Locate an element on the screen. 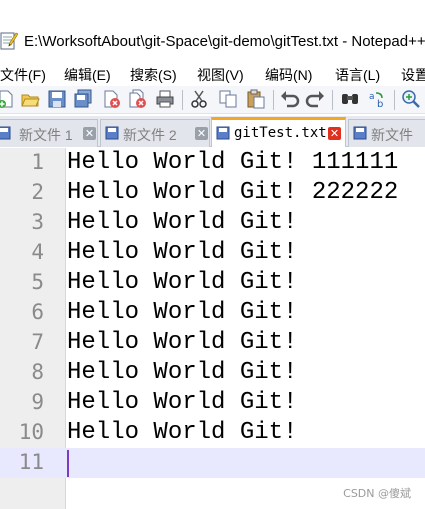 Image resolution: width=425 pixels, height=509 pixels. editor-line: 2 Hello World Git! 222222 is located at coordinates (212, 193).